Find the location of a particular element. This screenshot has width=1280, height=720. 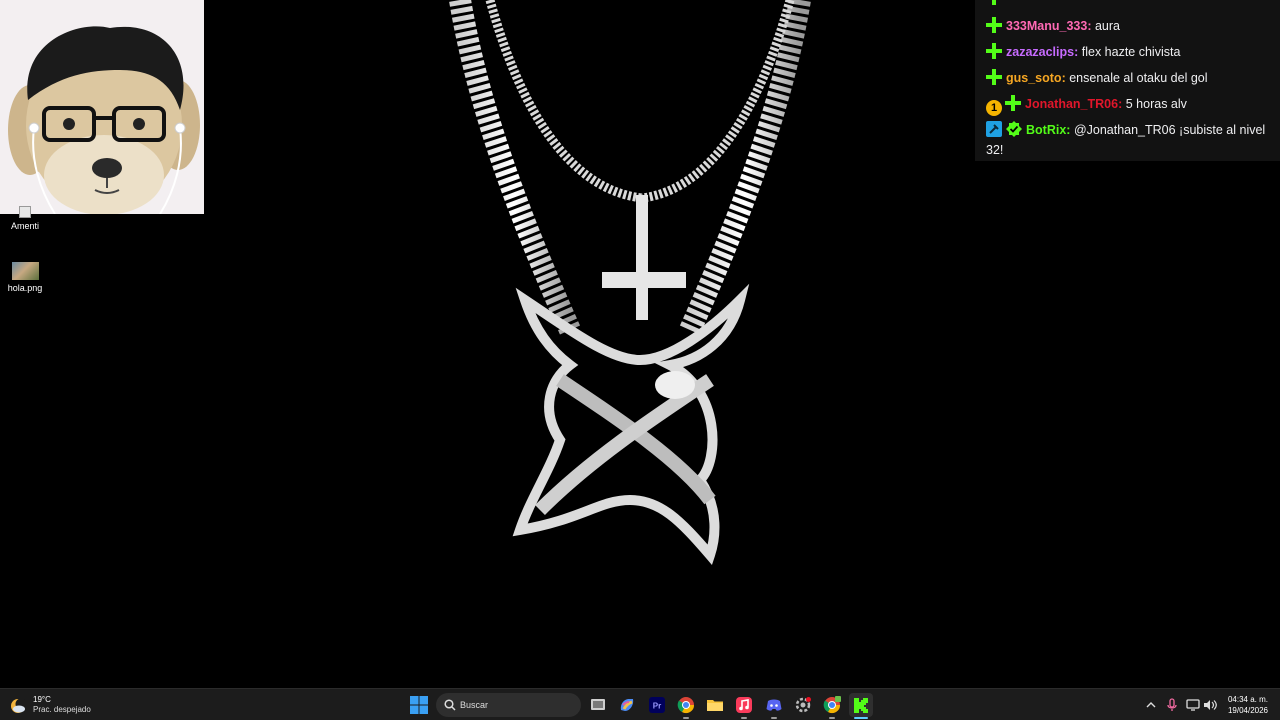

desktop-icon-label: Amenti is located at coordinates (24, 226).